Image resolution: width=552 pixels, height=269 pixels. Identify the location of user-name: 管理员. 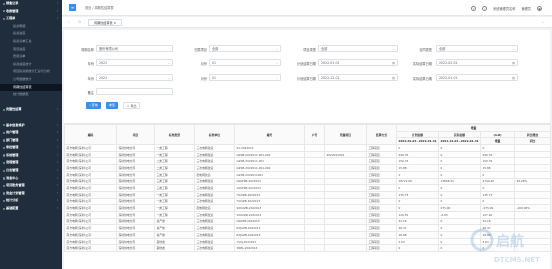
(526, 8).